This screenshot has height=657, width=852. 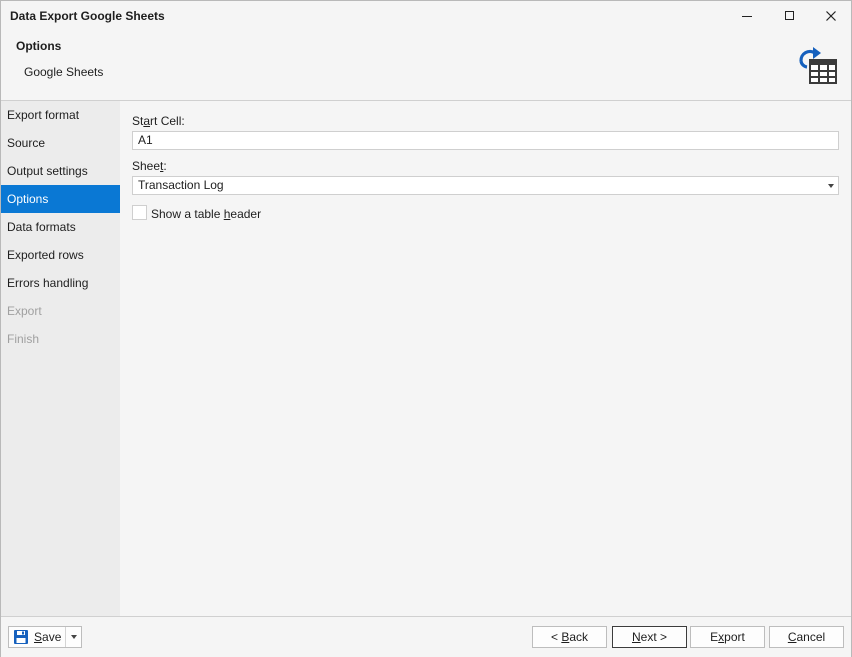 What do you see at coordinates (569, 637) in the screenshot?
I see `back-button: < Back` at bounding box center [569, 637].